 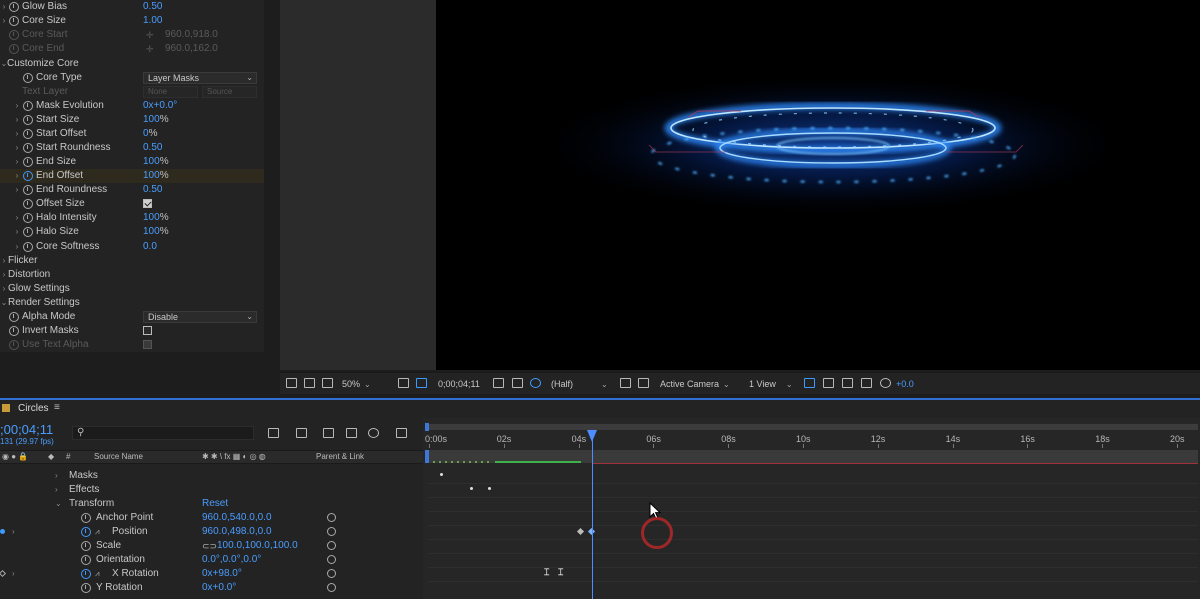 I want to click on av-switches-icon: ◉ ● 🔒, so click(x=15, y=456).